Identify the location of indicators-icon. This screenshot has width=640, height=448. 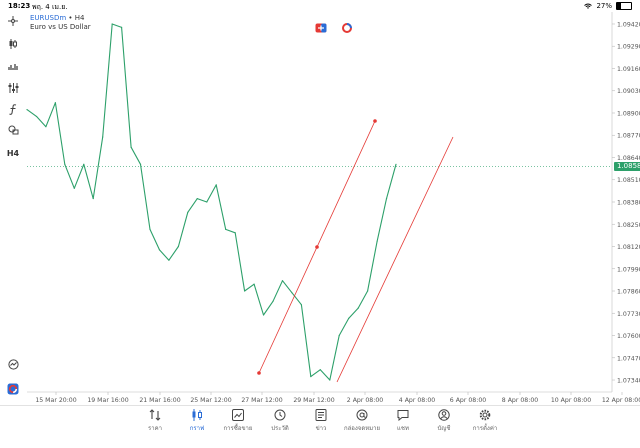
(13, 88).